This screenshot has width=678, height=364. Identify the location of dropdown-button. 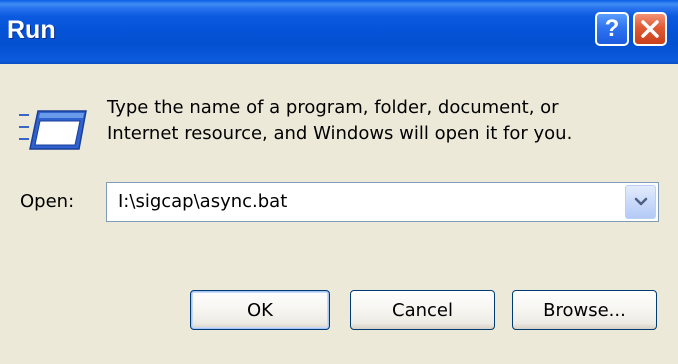
(640, 202).